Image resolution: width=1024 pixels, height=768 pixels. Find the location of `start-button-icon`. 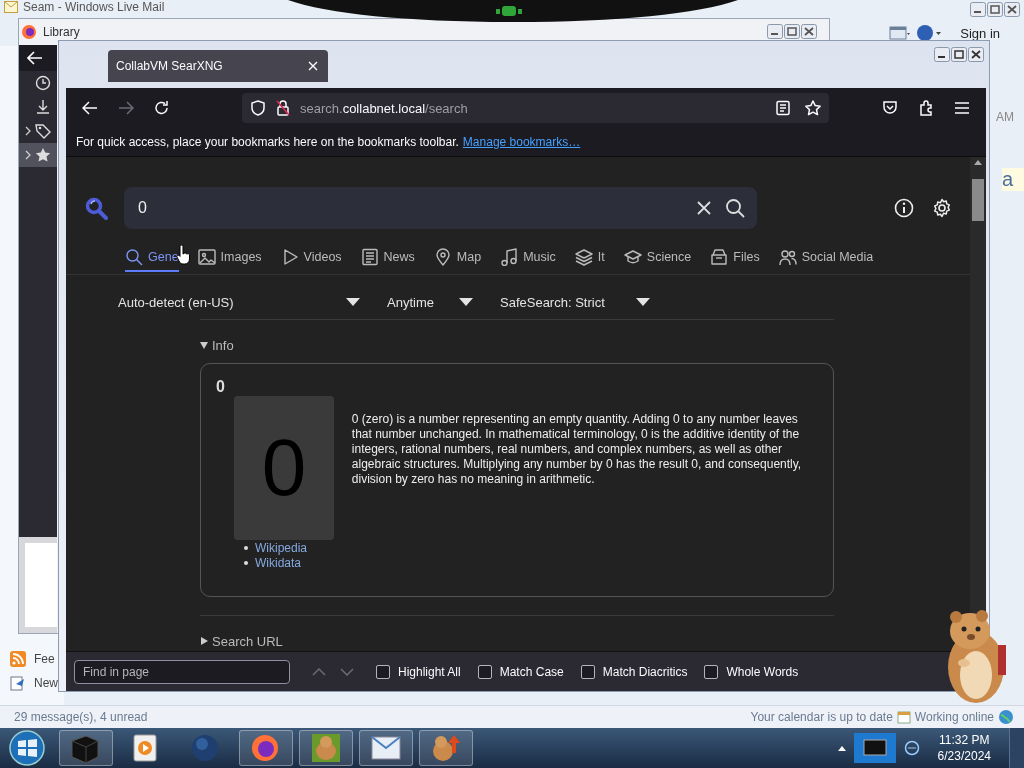

start-button-icon is located at coordinates (27, 748).